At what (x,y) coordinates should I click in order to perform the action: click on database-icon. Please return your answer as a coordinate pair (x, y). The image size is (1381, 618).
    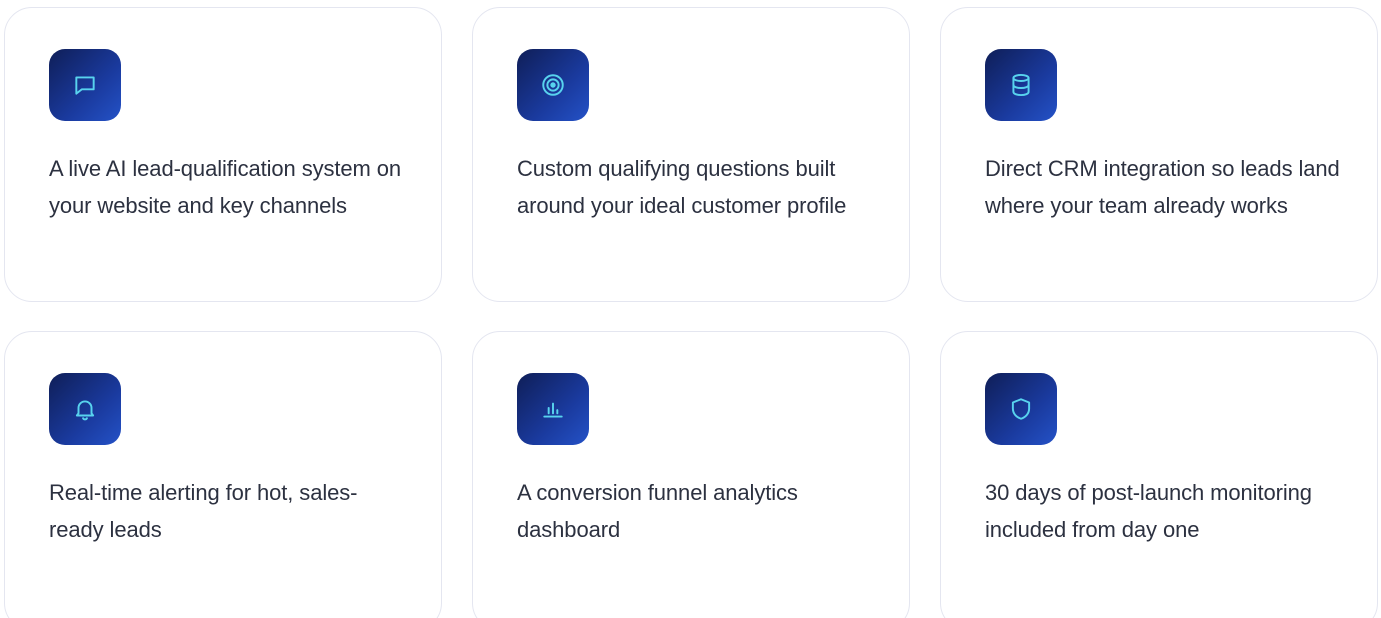
    Looking at the image, I should click on (1021, 85).